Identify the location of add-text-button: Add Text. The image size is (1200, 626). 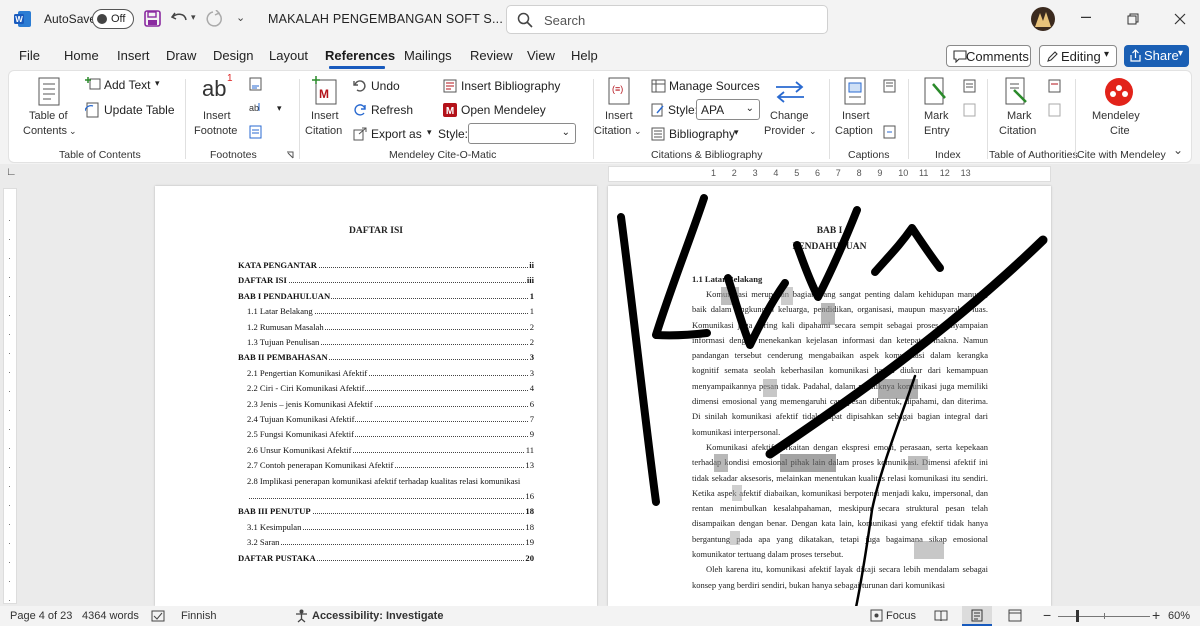
(127, 85).